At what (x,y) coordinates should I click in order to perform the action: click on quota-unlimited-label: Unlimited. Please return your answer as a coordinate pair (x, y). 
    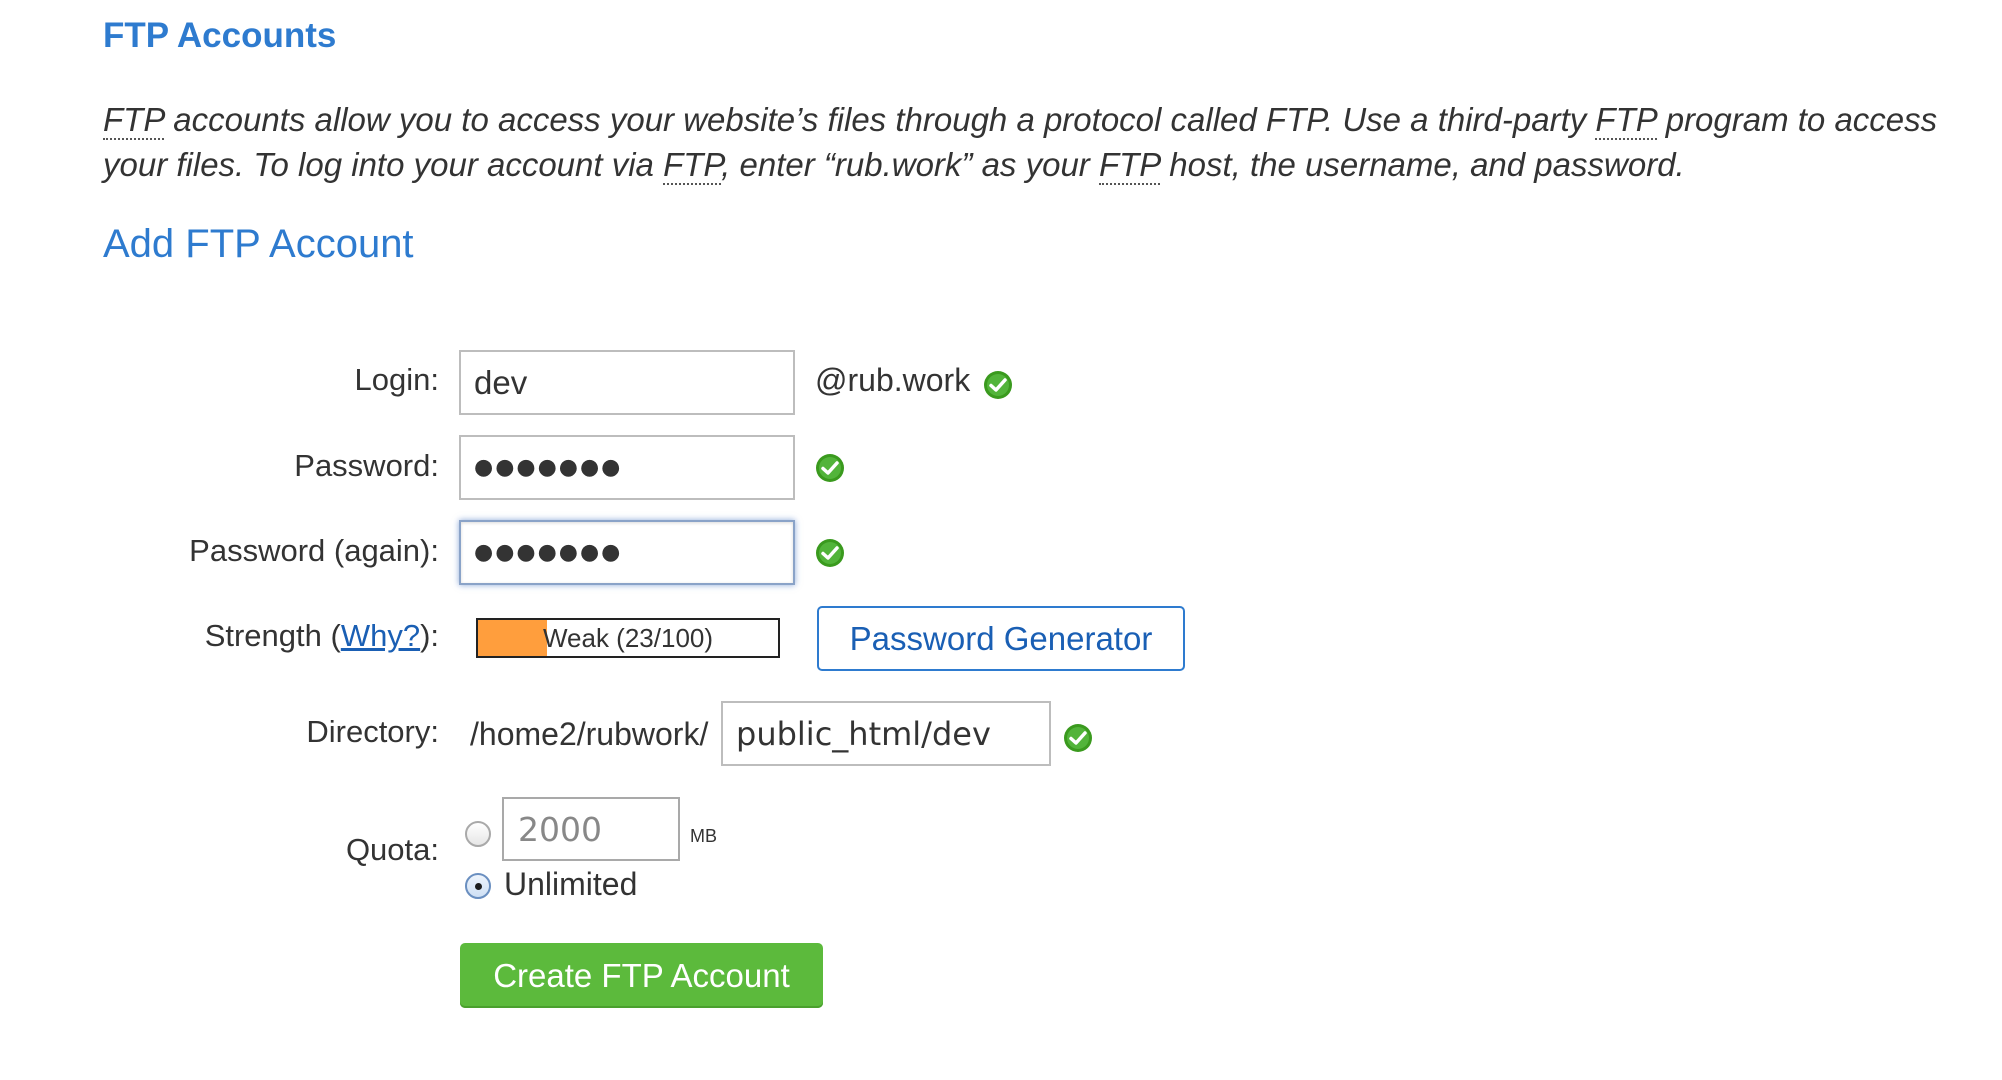
    Looking at the image, I should click on (570, 884).